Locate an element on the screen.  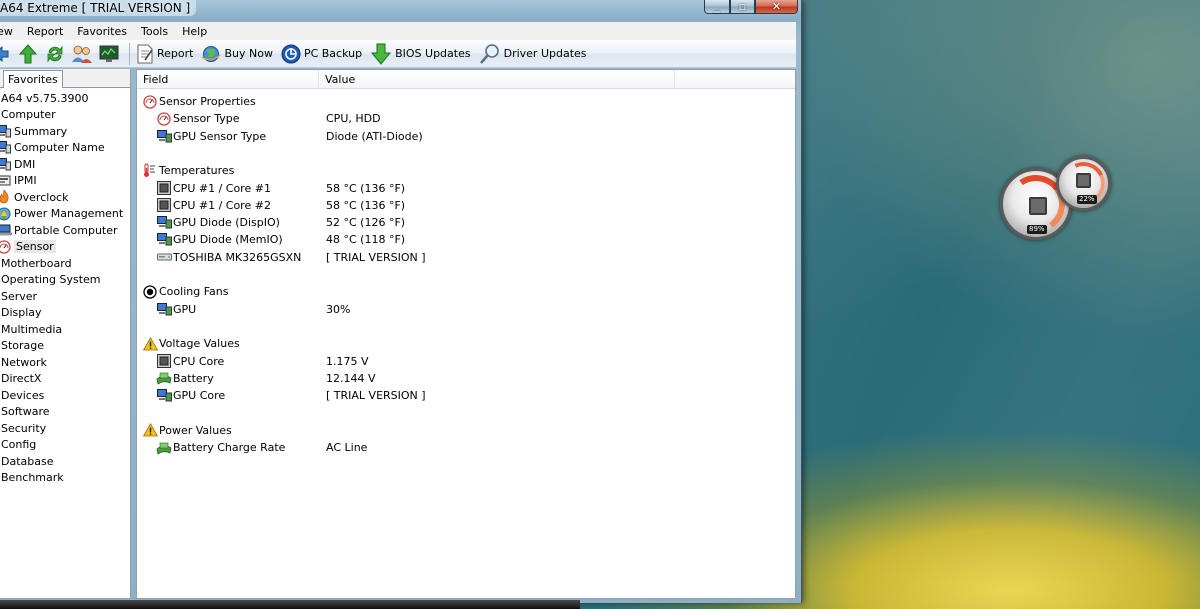
tree-item-label: Multimedia is located at coordinates (32, 329).